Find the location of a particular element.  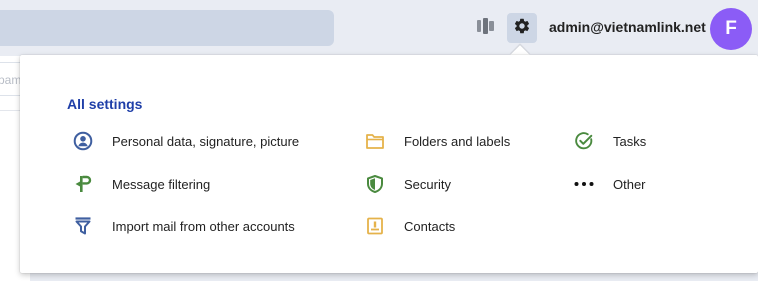

settings-item-label: Other is located at coordinates (629, 184).